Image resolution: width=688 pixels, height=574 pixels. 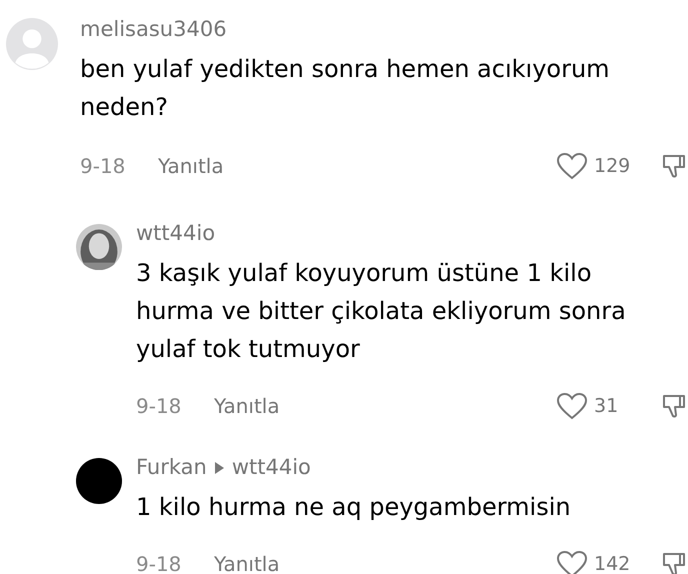 What do you see at coordinates (612, 166) in the screenshot?
I see `like-count: 129` at bounding box center [612, 166].